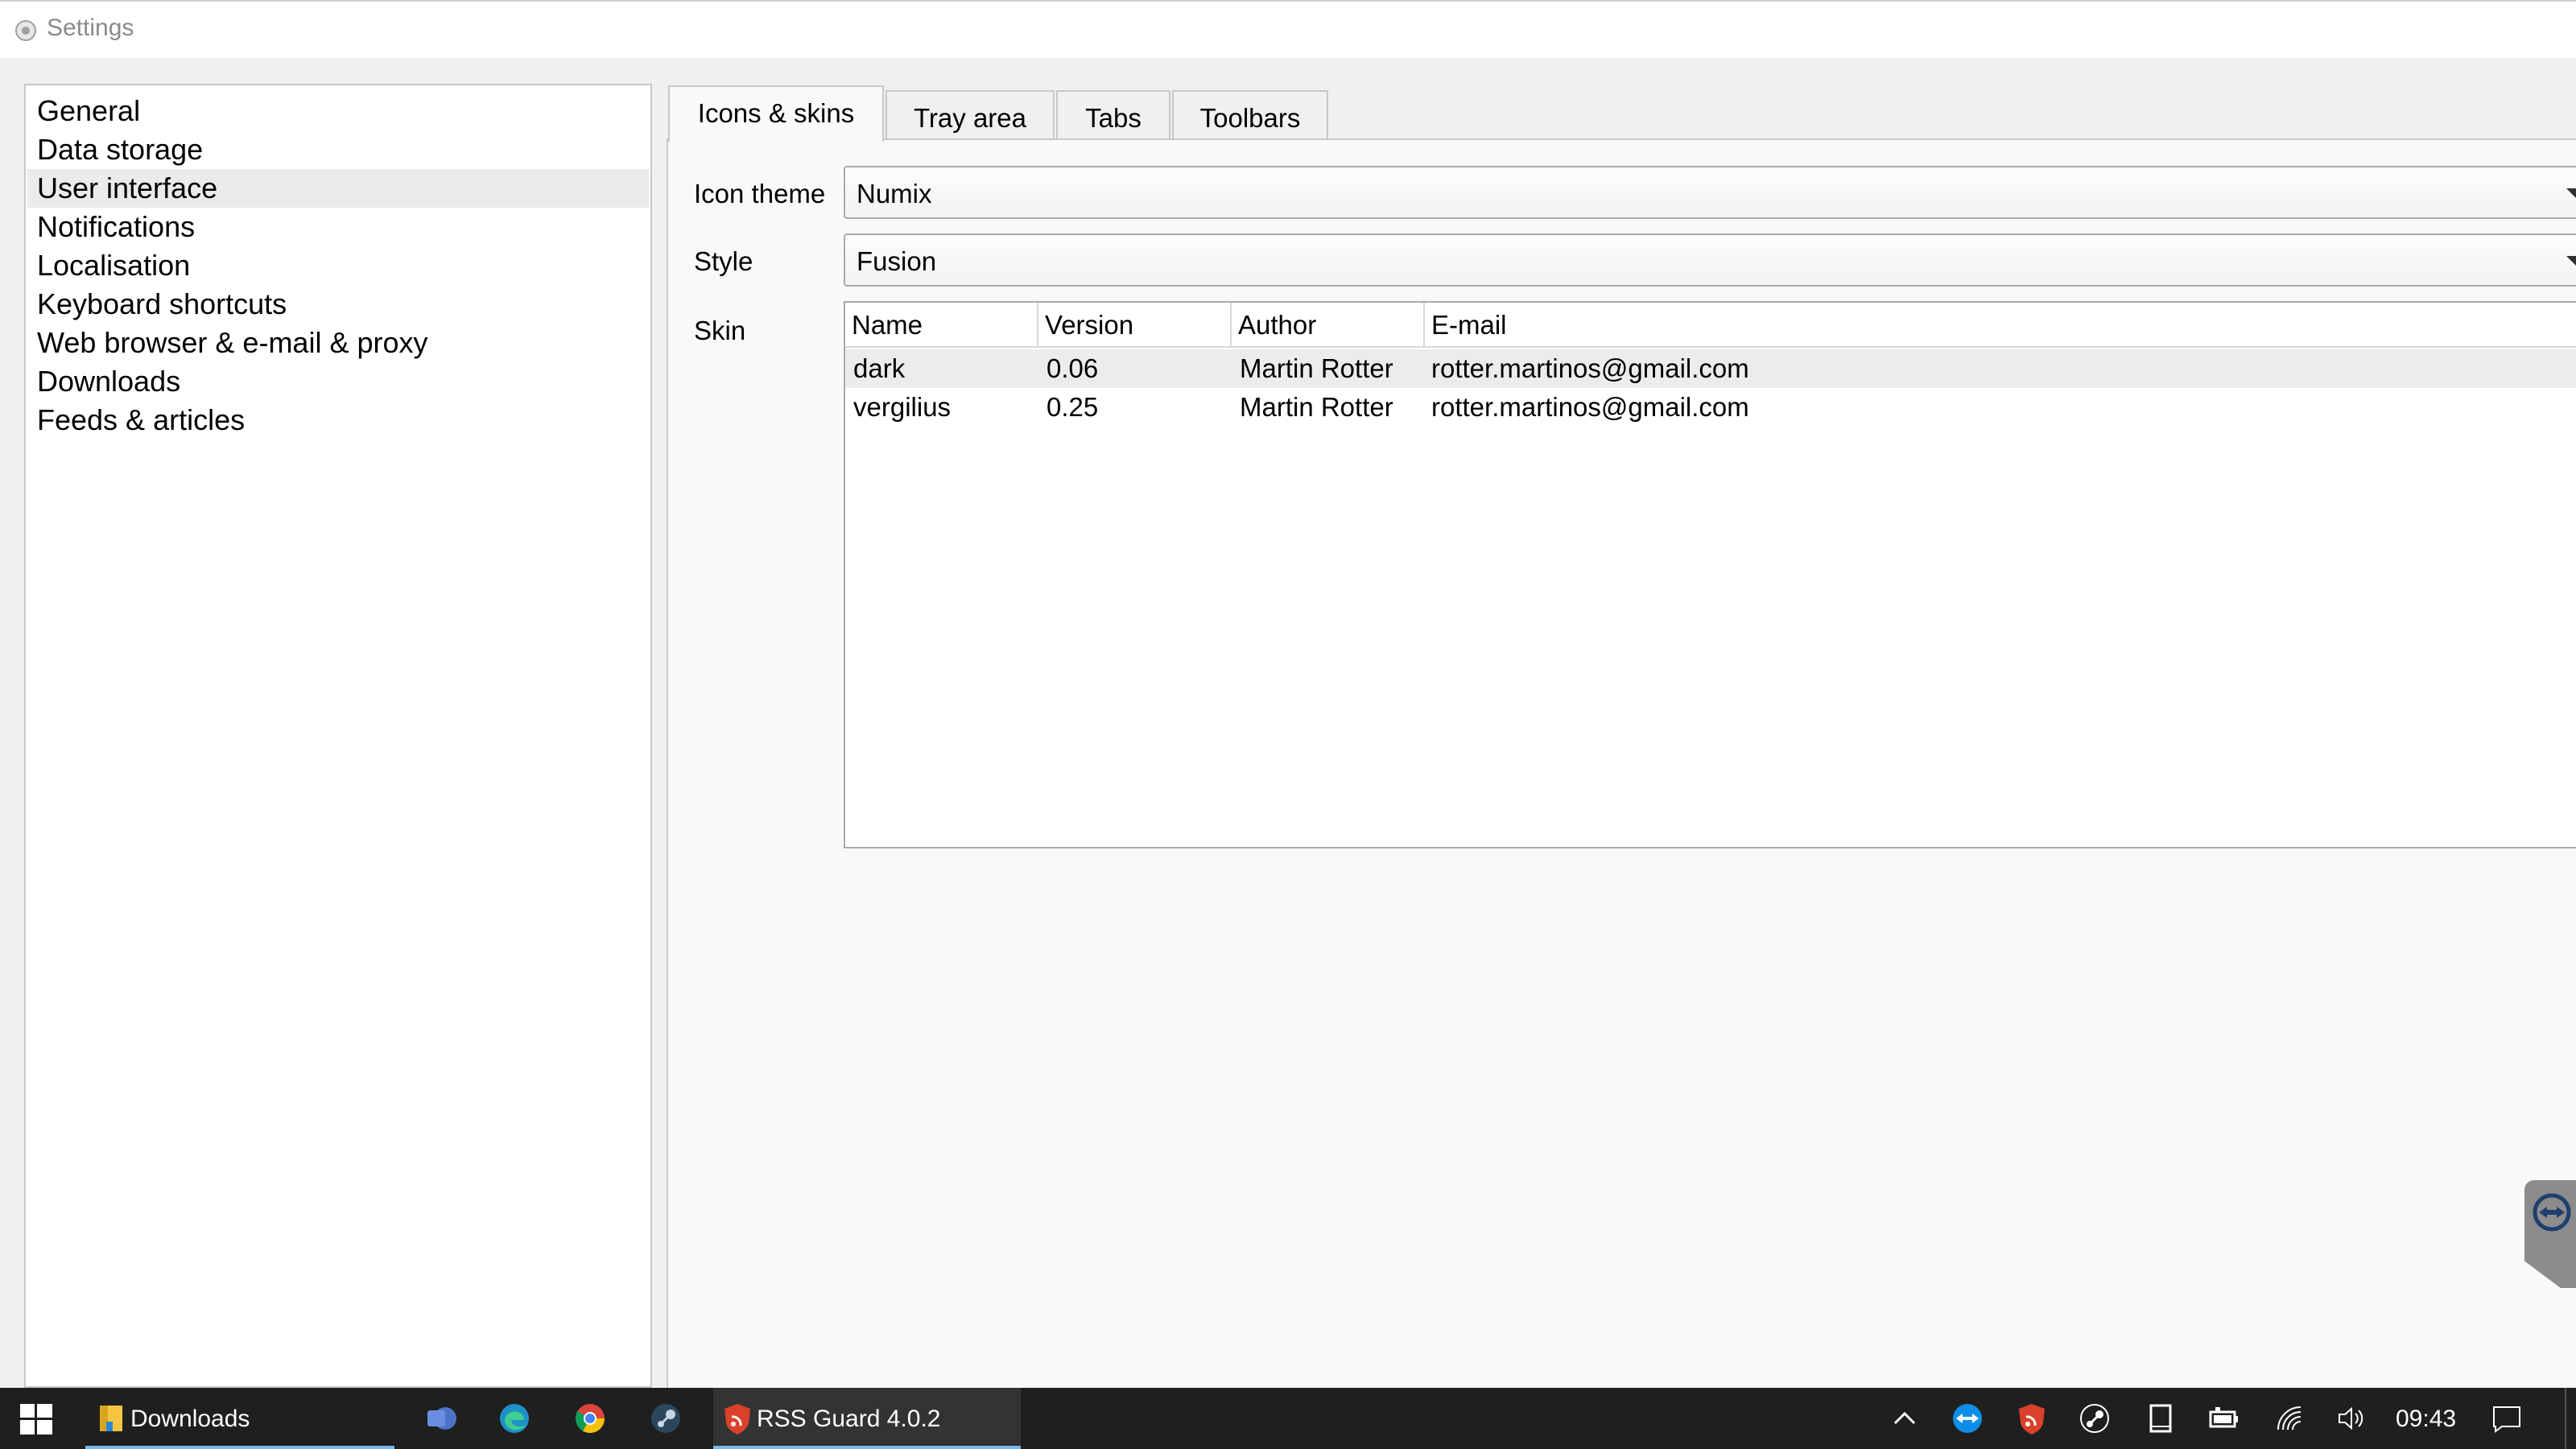 Image resolution: width=2576 pixels, height=1449 pixels. I want to click on cell-version: 0.06, so click(1072, 368).